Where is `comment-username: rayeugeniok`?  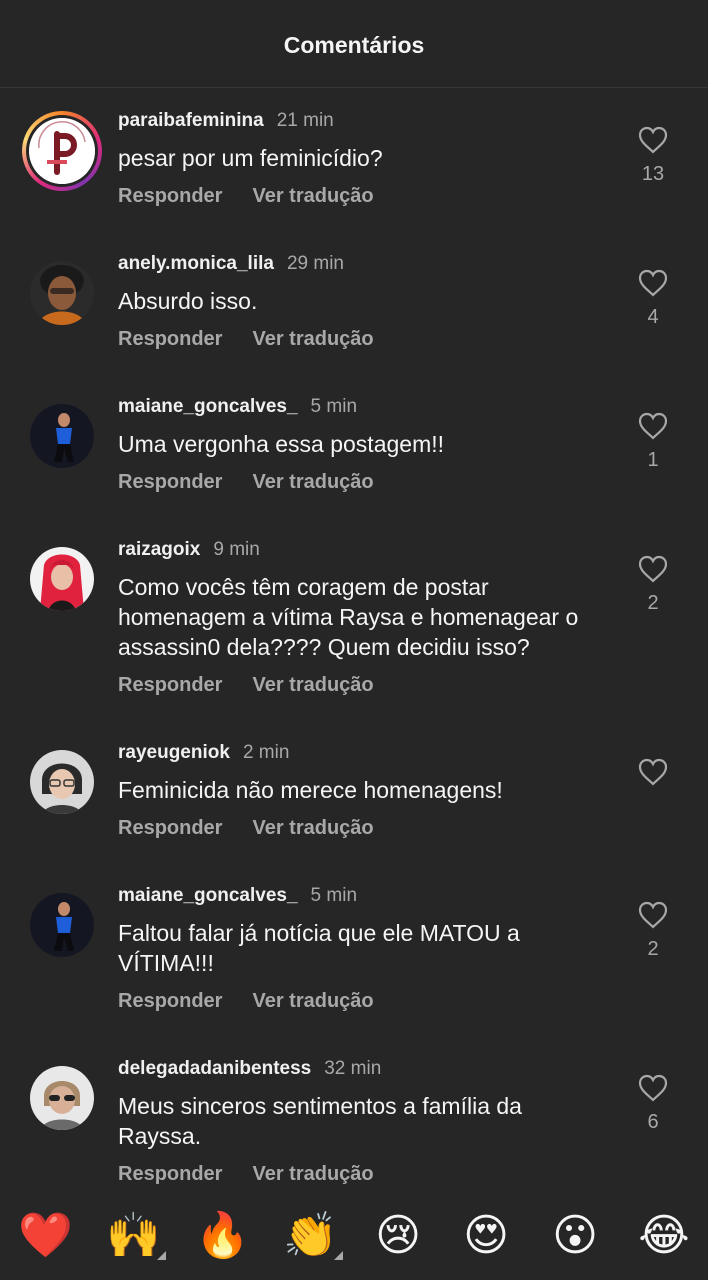 comment-username: rayeugeniok is located at coordinates (174, 753).